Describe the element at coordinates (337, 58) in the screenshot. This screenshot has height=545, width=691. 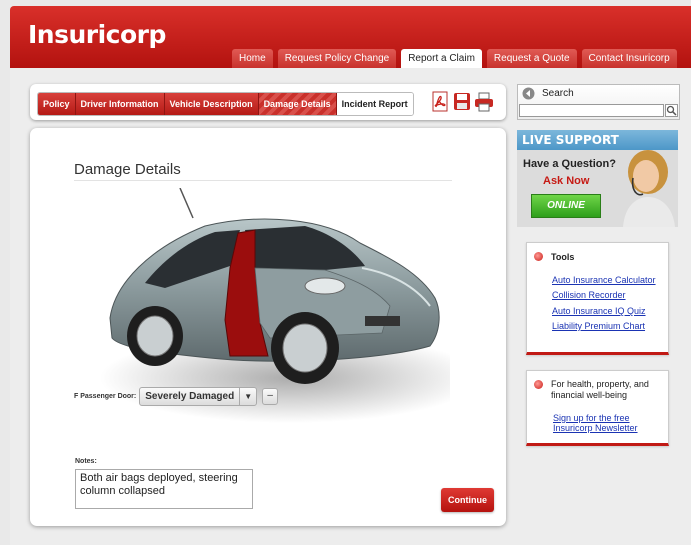
I see `nav-tab-request-policy-change: Request Policy Change` at that location.